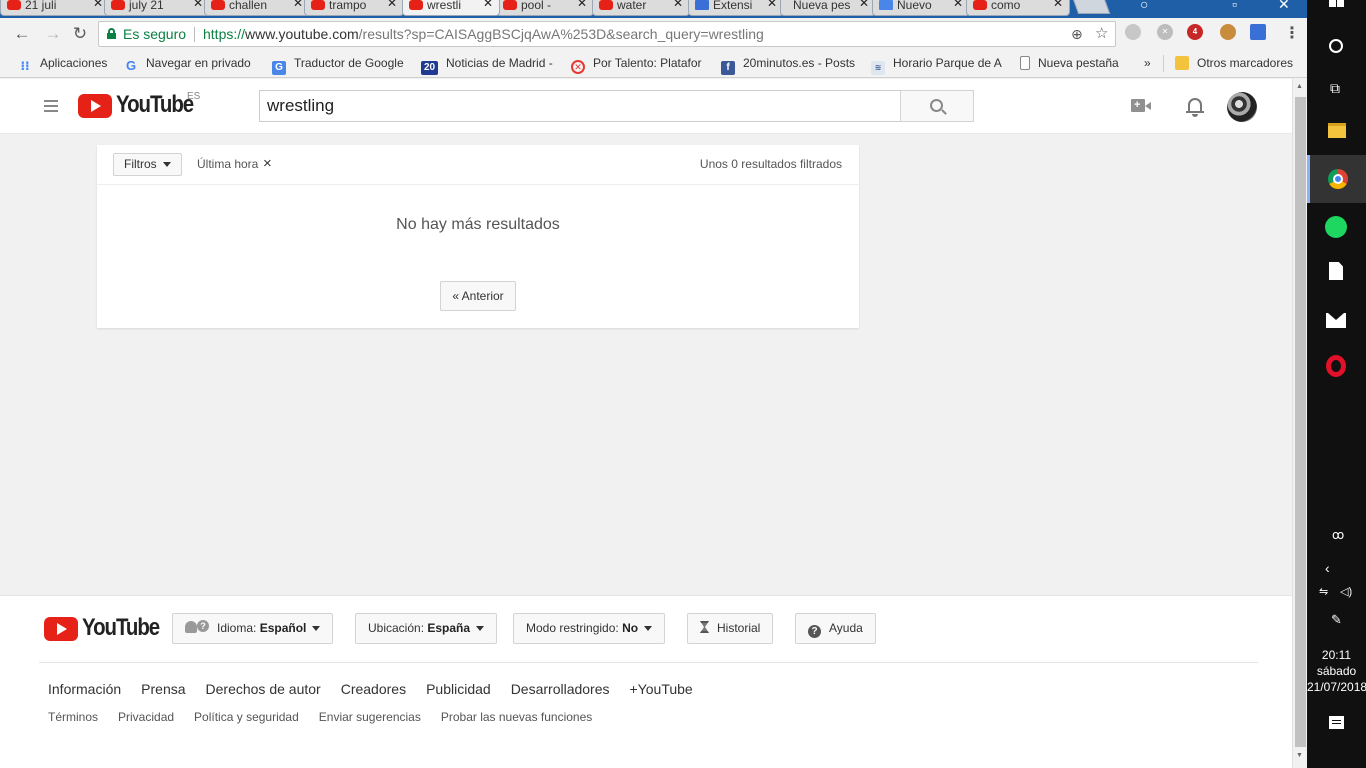  Describe the element at coordinates (62, 64) in the screenshot. I see `bookmark-apps: ⁝⁝ Aplicaciones` at that location.